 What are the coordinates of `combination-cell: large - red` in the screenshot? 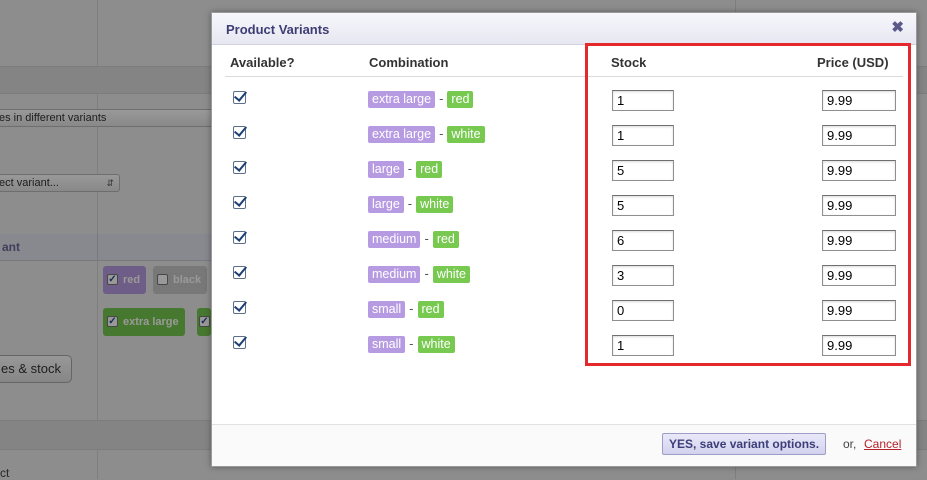 It's located at (405, 169).